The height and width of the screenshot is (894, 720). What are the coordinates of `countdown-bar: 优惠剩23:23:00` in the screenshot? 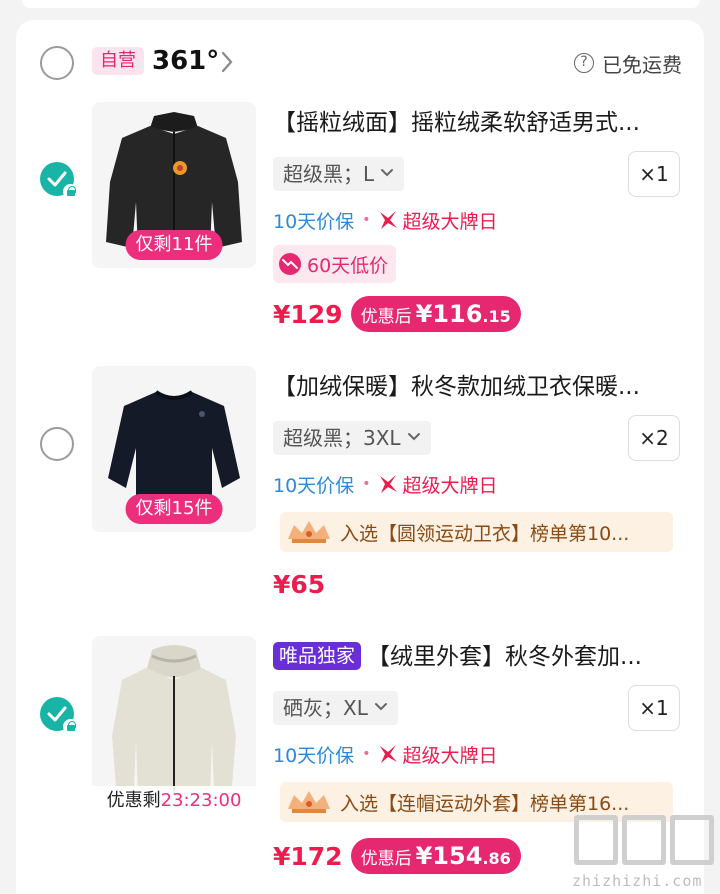 It's located at (174, 801).